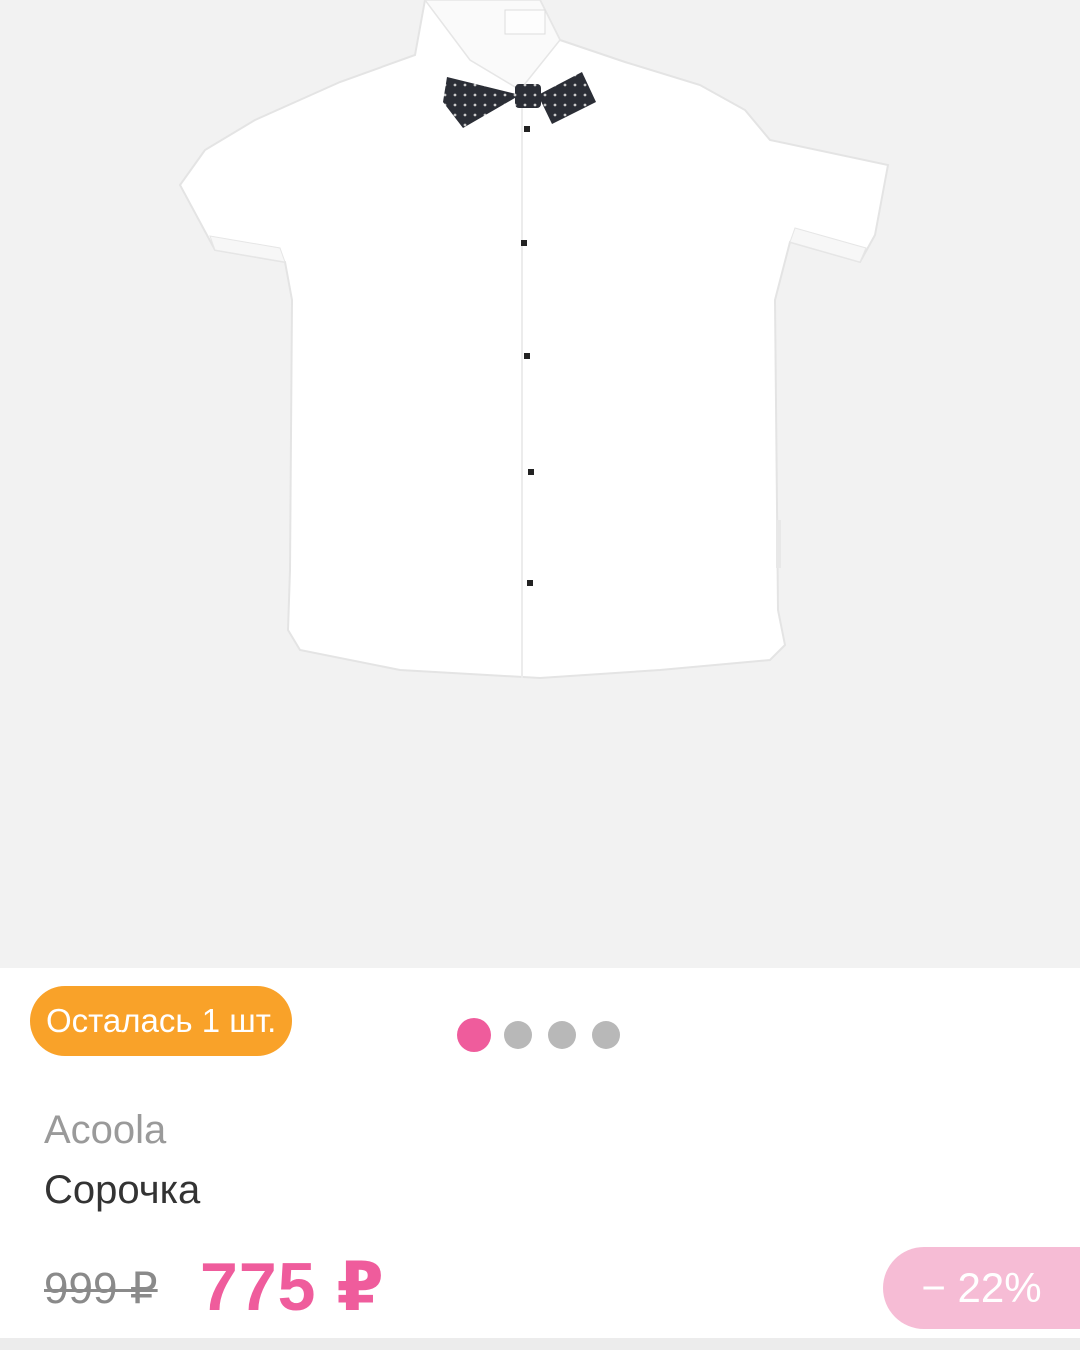 The width and height of the screenshot is (1080, 1350). I want to click on product-title: Сорочка, so click(122, 1190).